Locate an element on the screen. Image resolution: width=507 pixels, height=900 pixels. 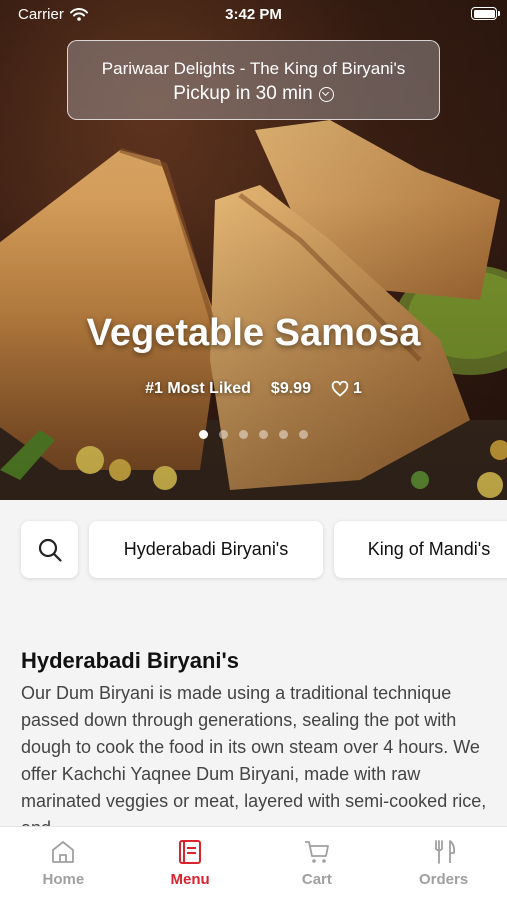
pickup-time: Pickup in 30 min is located at coordinates (243, 93).